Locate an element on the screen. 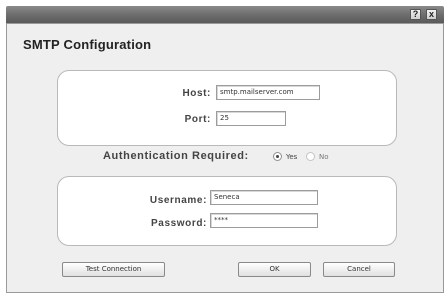  auth-yes-radio is located at coordinates (277, 156).